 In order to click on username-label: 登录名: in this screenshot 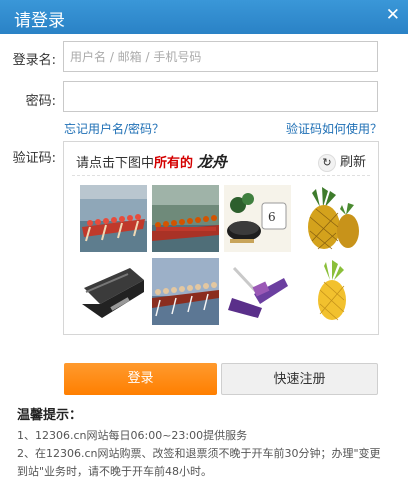, I will do `click(34, 60)`.